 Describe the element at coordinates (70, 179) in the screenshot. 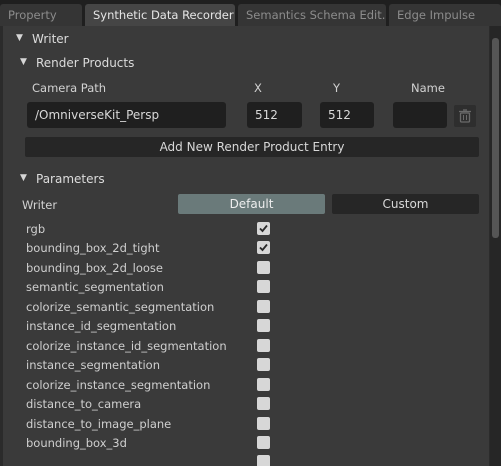

I see `parameters-header-label: Parameters` at that location.